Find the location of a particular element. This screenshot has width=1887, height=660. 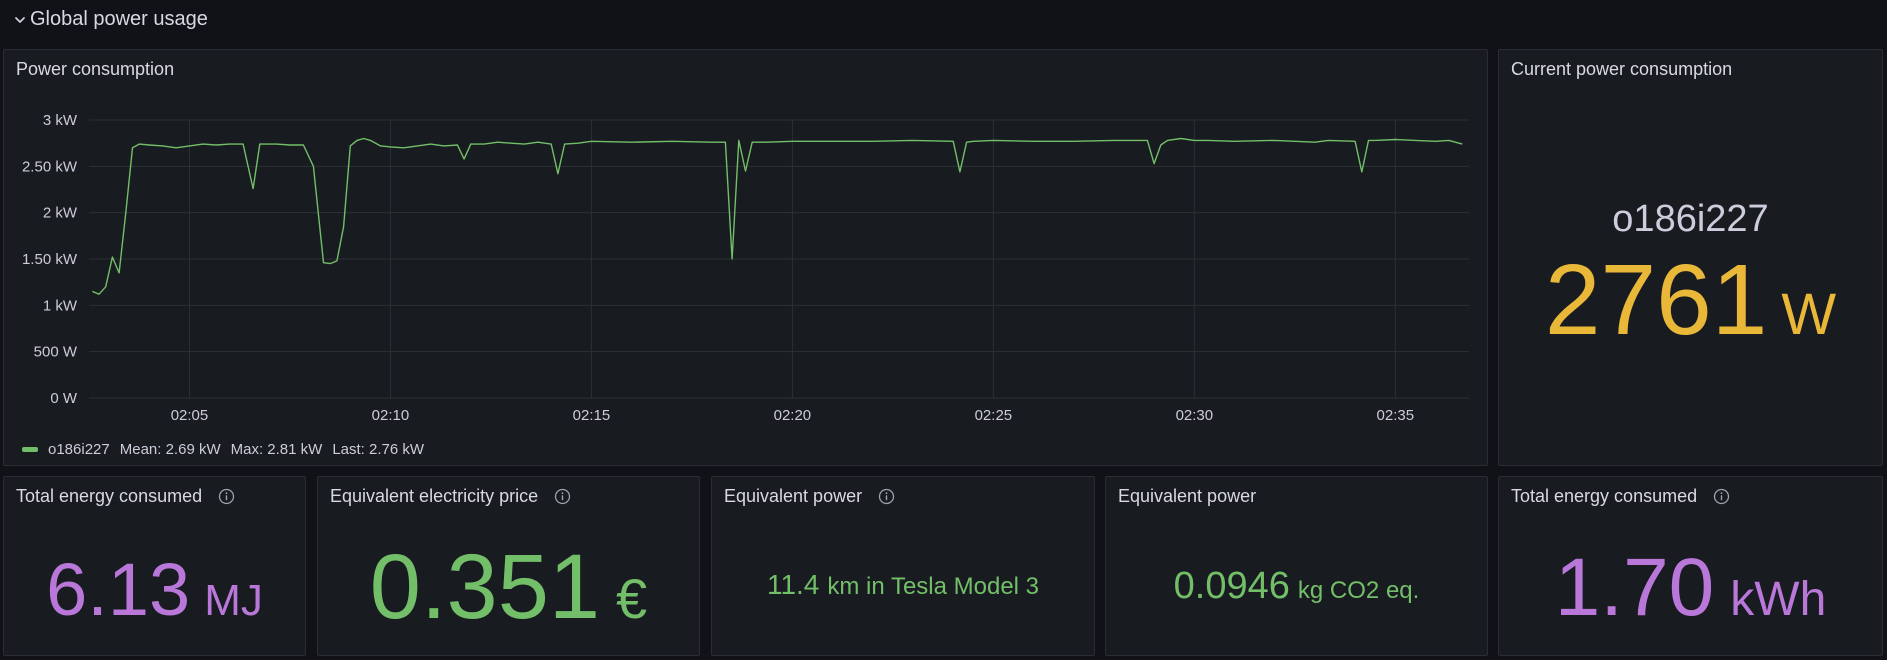

x-tick-label: 02:15 is located at coordinates (592, 415).